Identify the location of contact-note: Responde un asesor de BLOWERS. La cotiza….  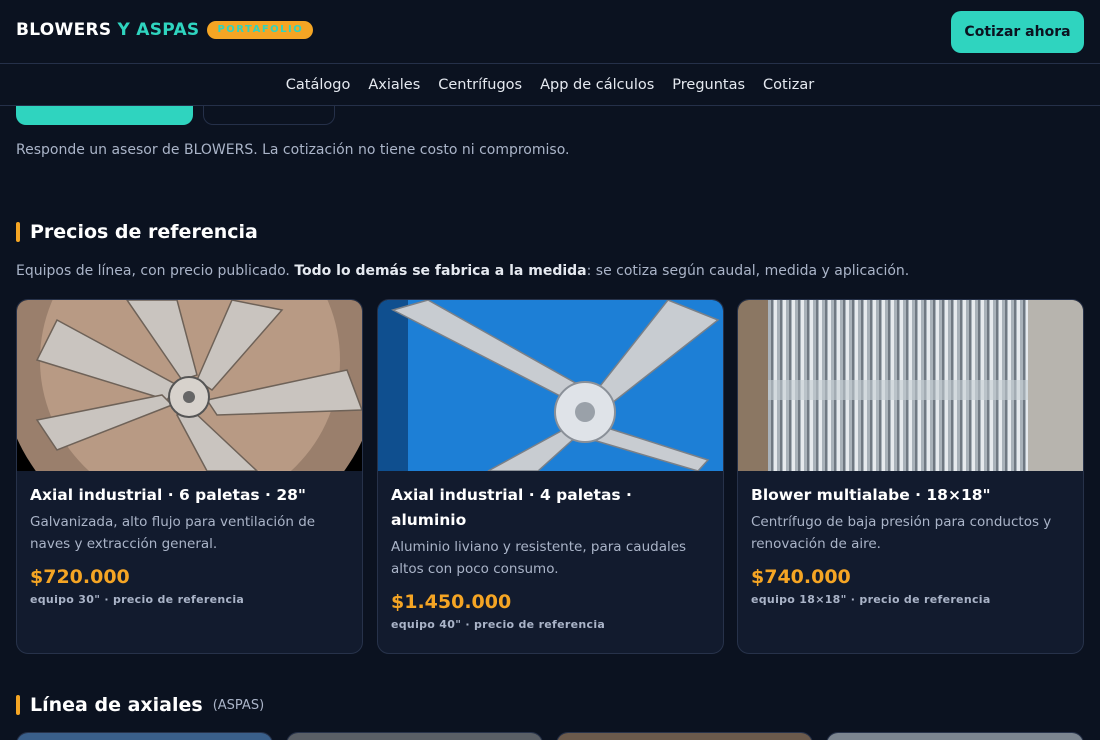
(293, 150).